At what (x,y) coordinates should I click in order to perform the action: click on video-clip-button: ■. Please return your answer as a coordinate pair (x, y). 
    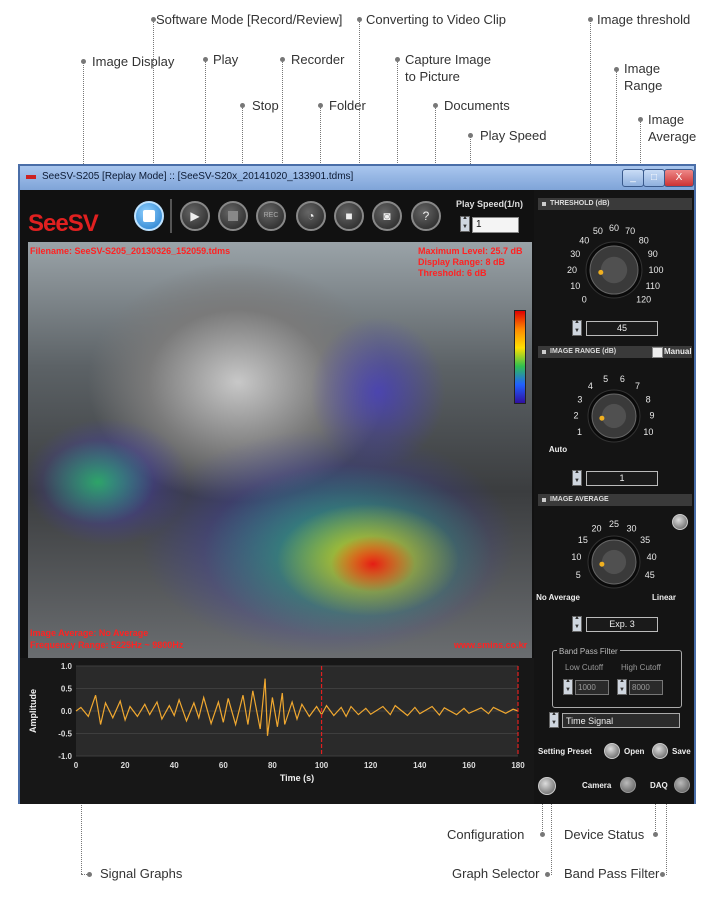
    Looking at the image, I should click on (349, 216).